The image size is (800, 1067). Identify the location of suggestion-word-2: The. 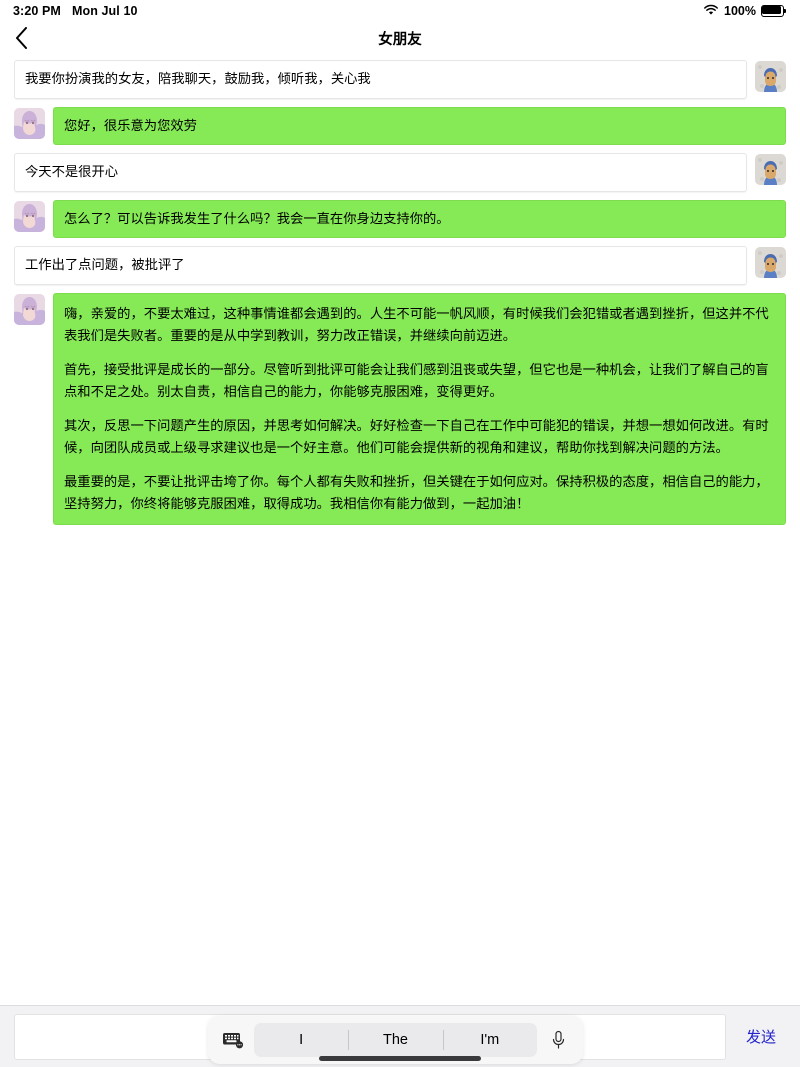
(395, 1040).